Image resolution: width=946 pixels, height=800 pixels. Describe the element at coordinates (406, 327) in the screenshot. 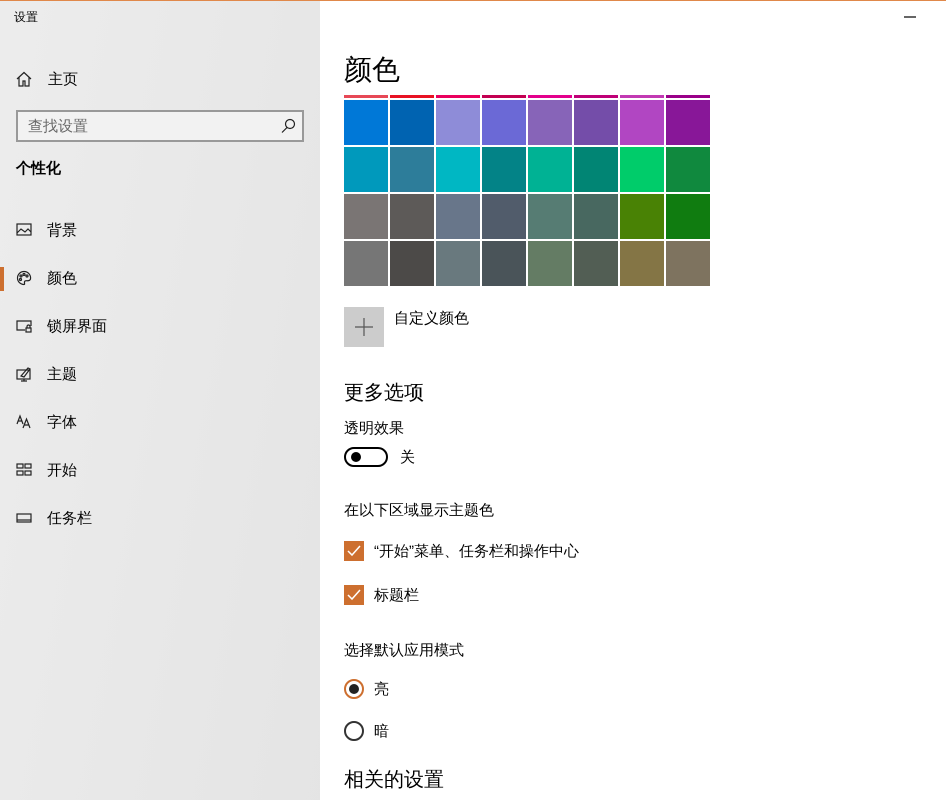

I see `custom-color-button: 自定义颜色` at that location.